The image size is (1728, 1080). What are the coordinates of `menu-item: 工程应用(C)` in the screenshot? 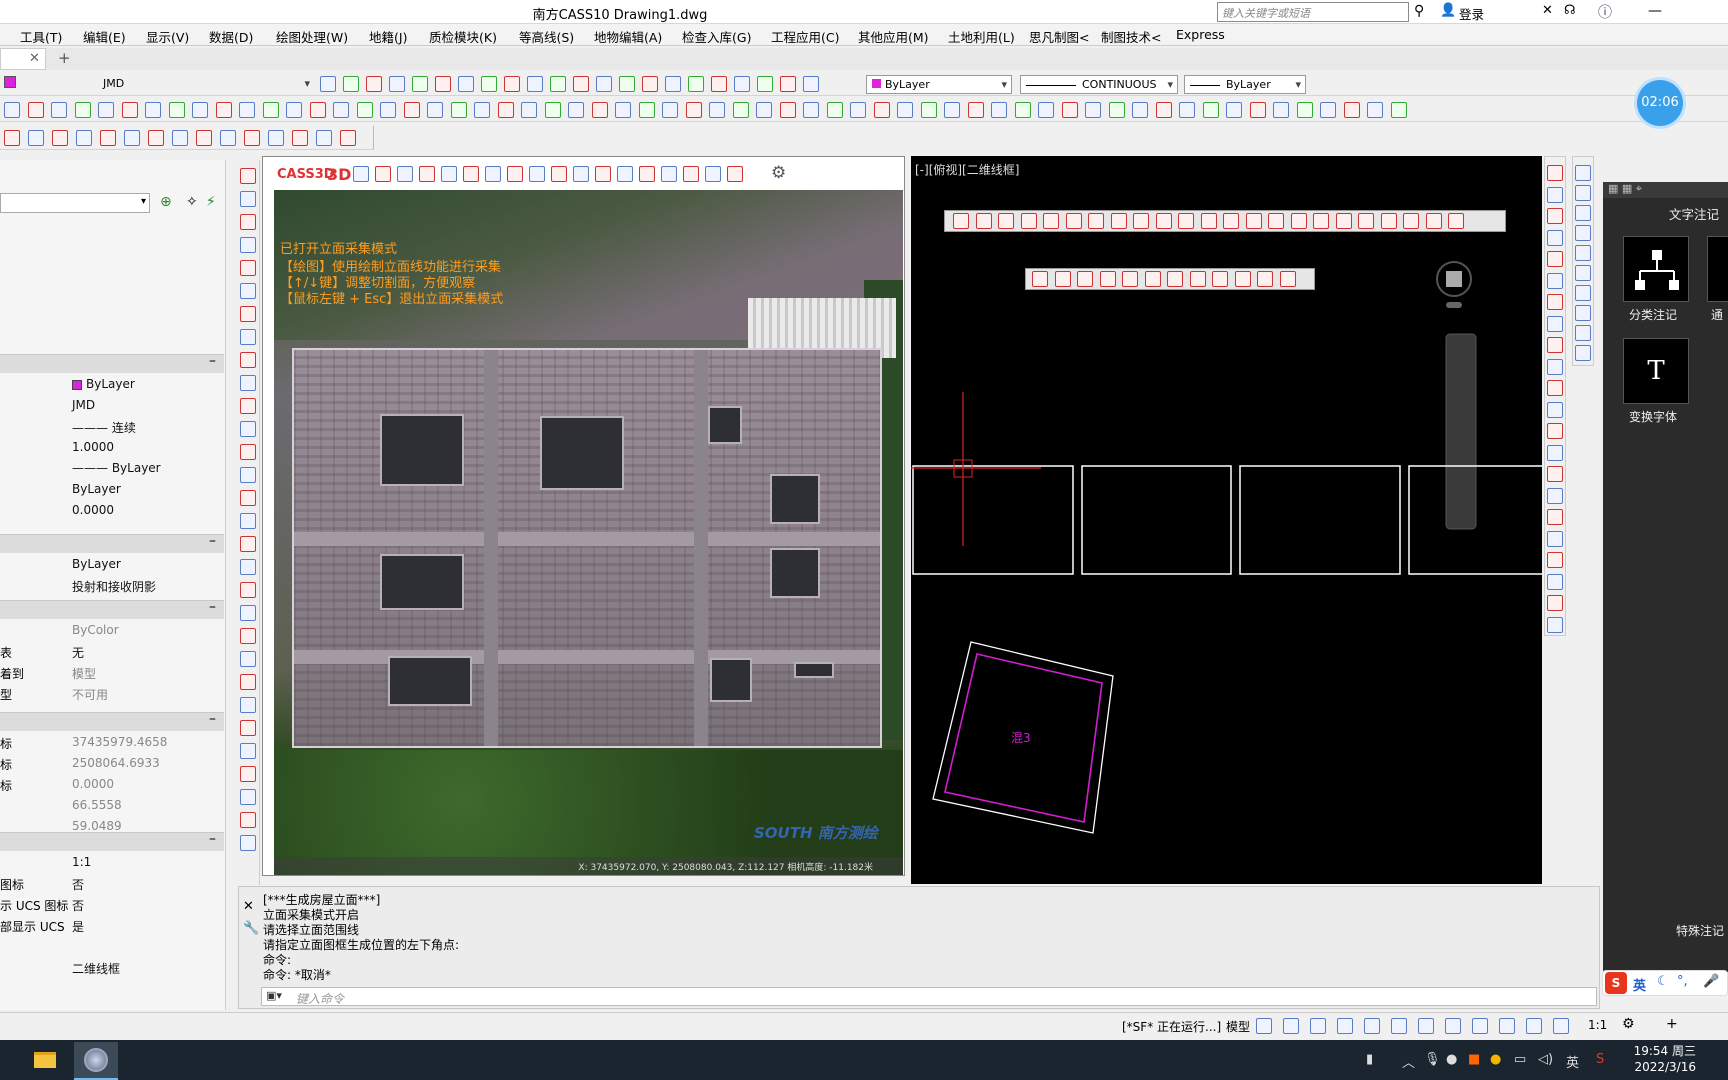 It's located at (805, 36).